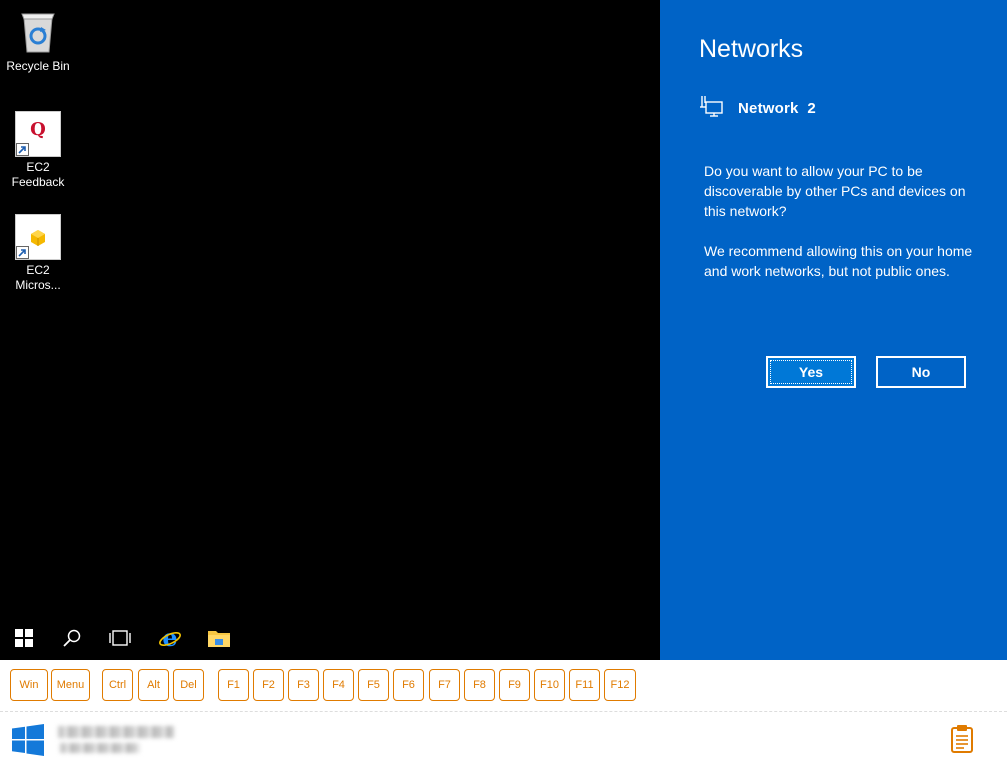 The width and height of the screenshot is (1007, 768). I want to click on svg-text: e, so click(169, 638).